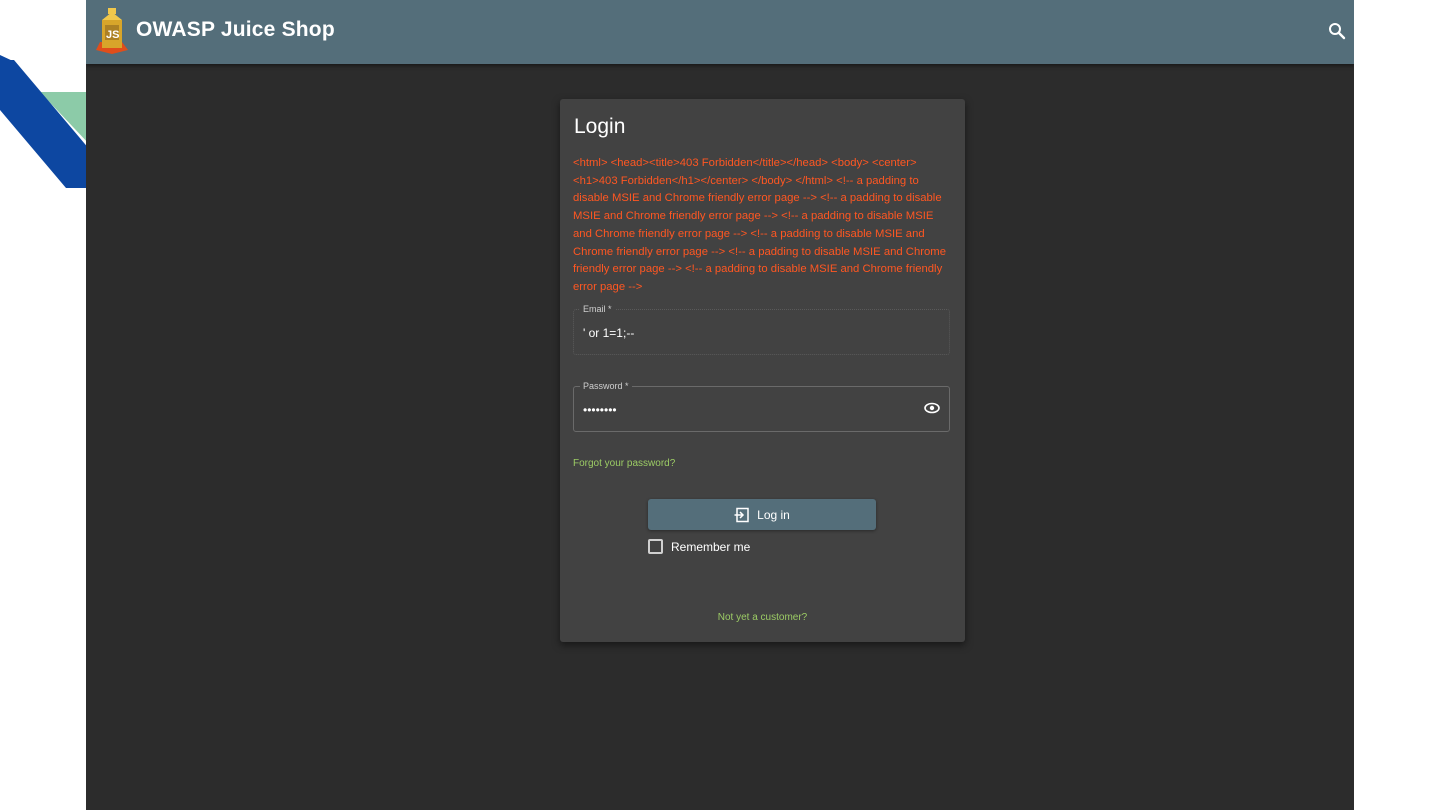  I want to click on password-field: Password * ••••••••, so click(761, 406).